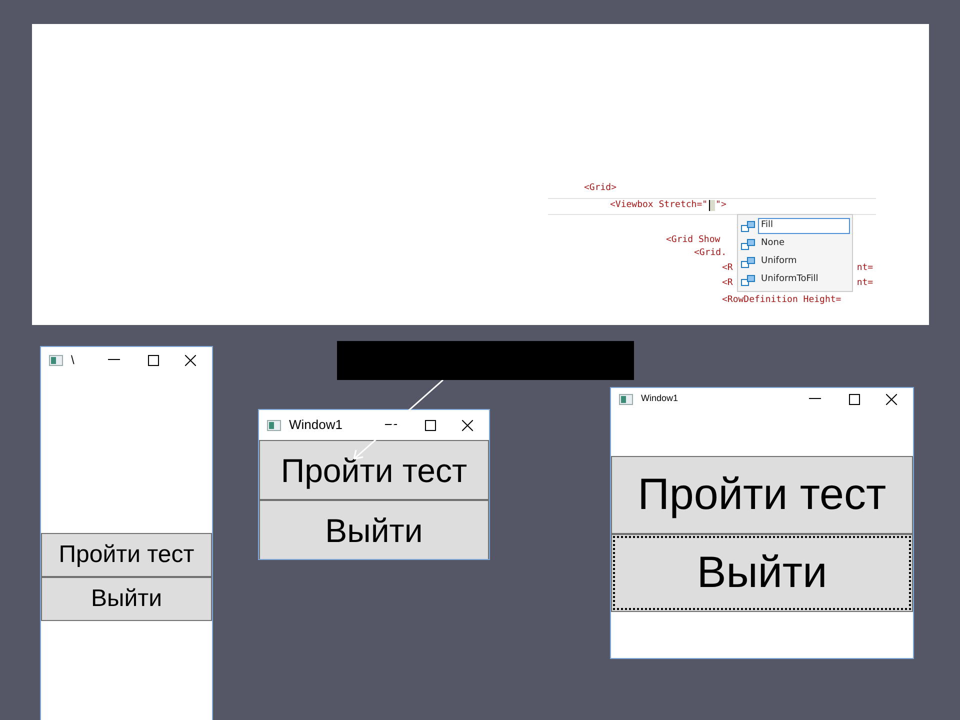  What do you see at coordinates (795, 244) in the screenshot?
I see `completion-item: None` at bounding box center [795, 244].